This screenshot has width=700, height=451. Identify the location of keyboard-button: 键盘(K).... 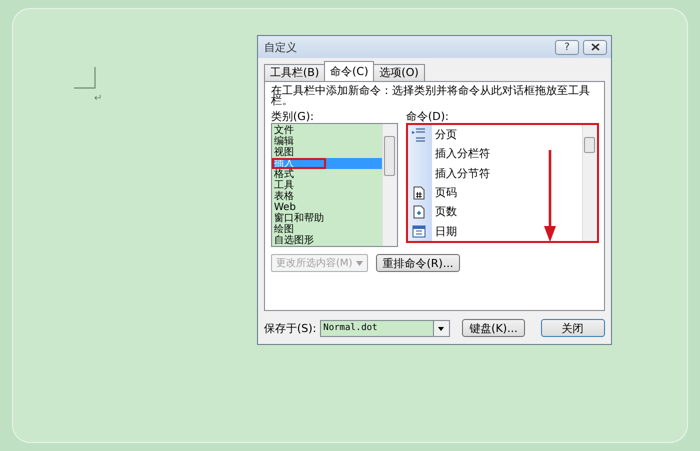
(493, 328).